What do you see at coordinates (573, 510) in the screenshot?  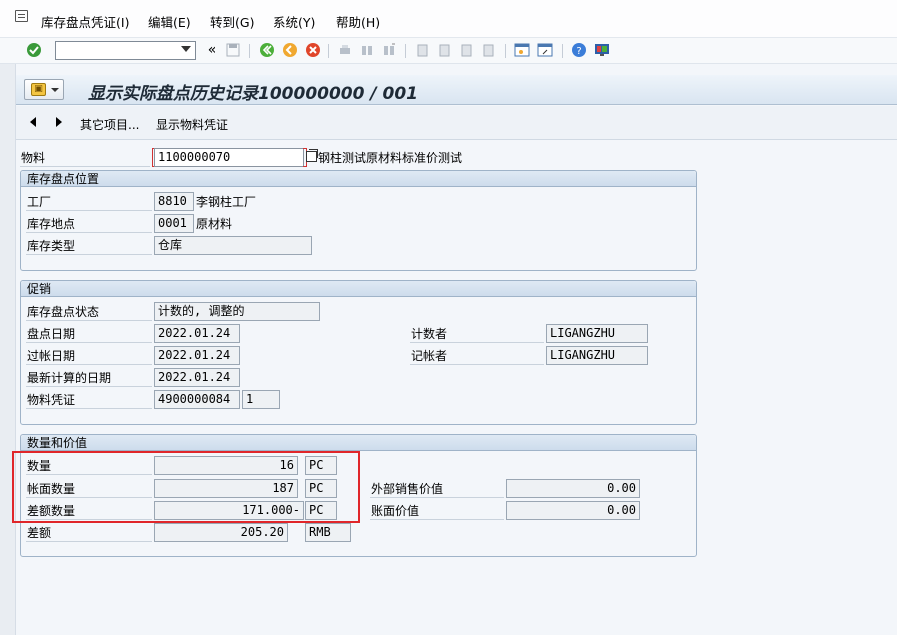 I see `book-value-field: 0.00` at bounding box center [573, 510].